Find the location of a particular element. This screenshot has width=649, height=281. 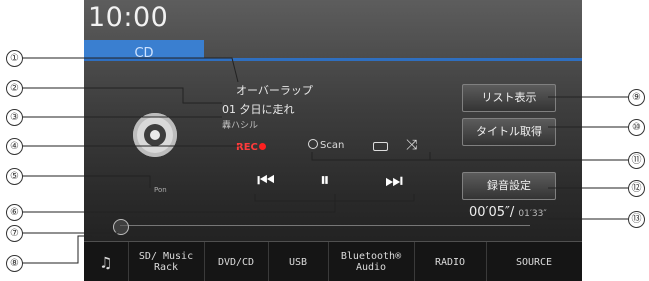

callout-1: ① is located at coordinates (14, 58).